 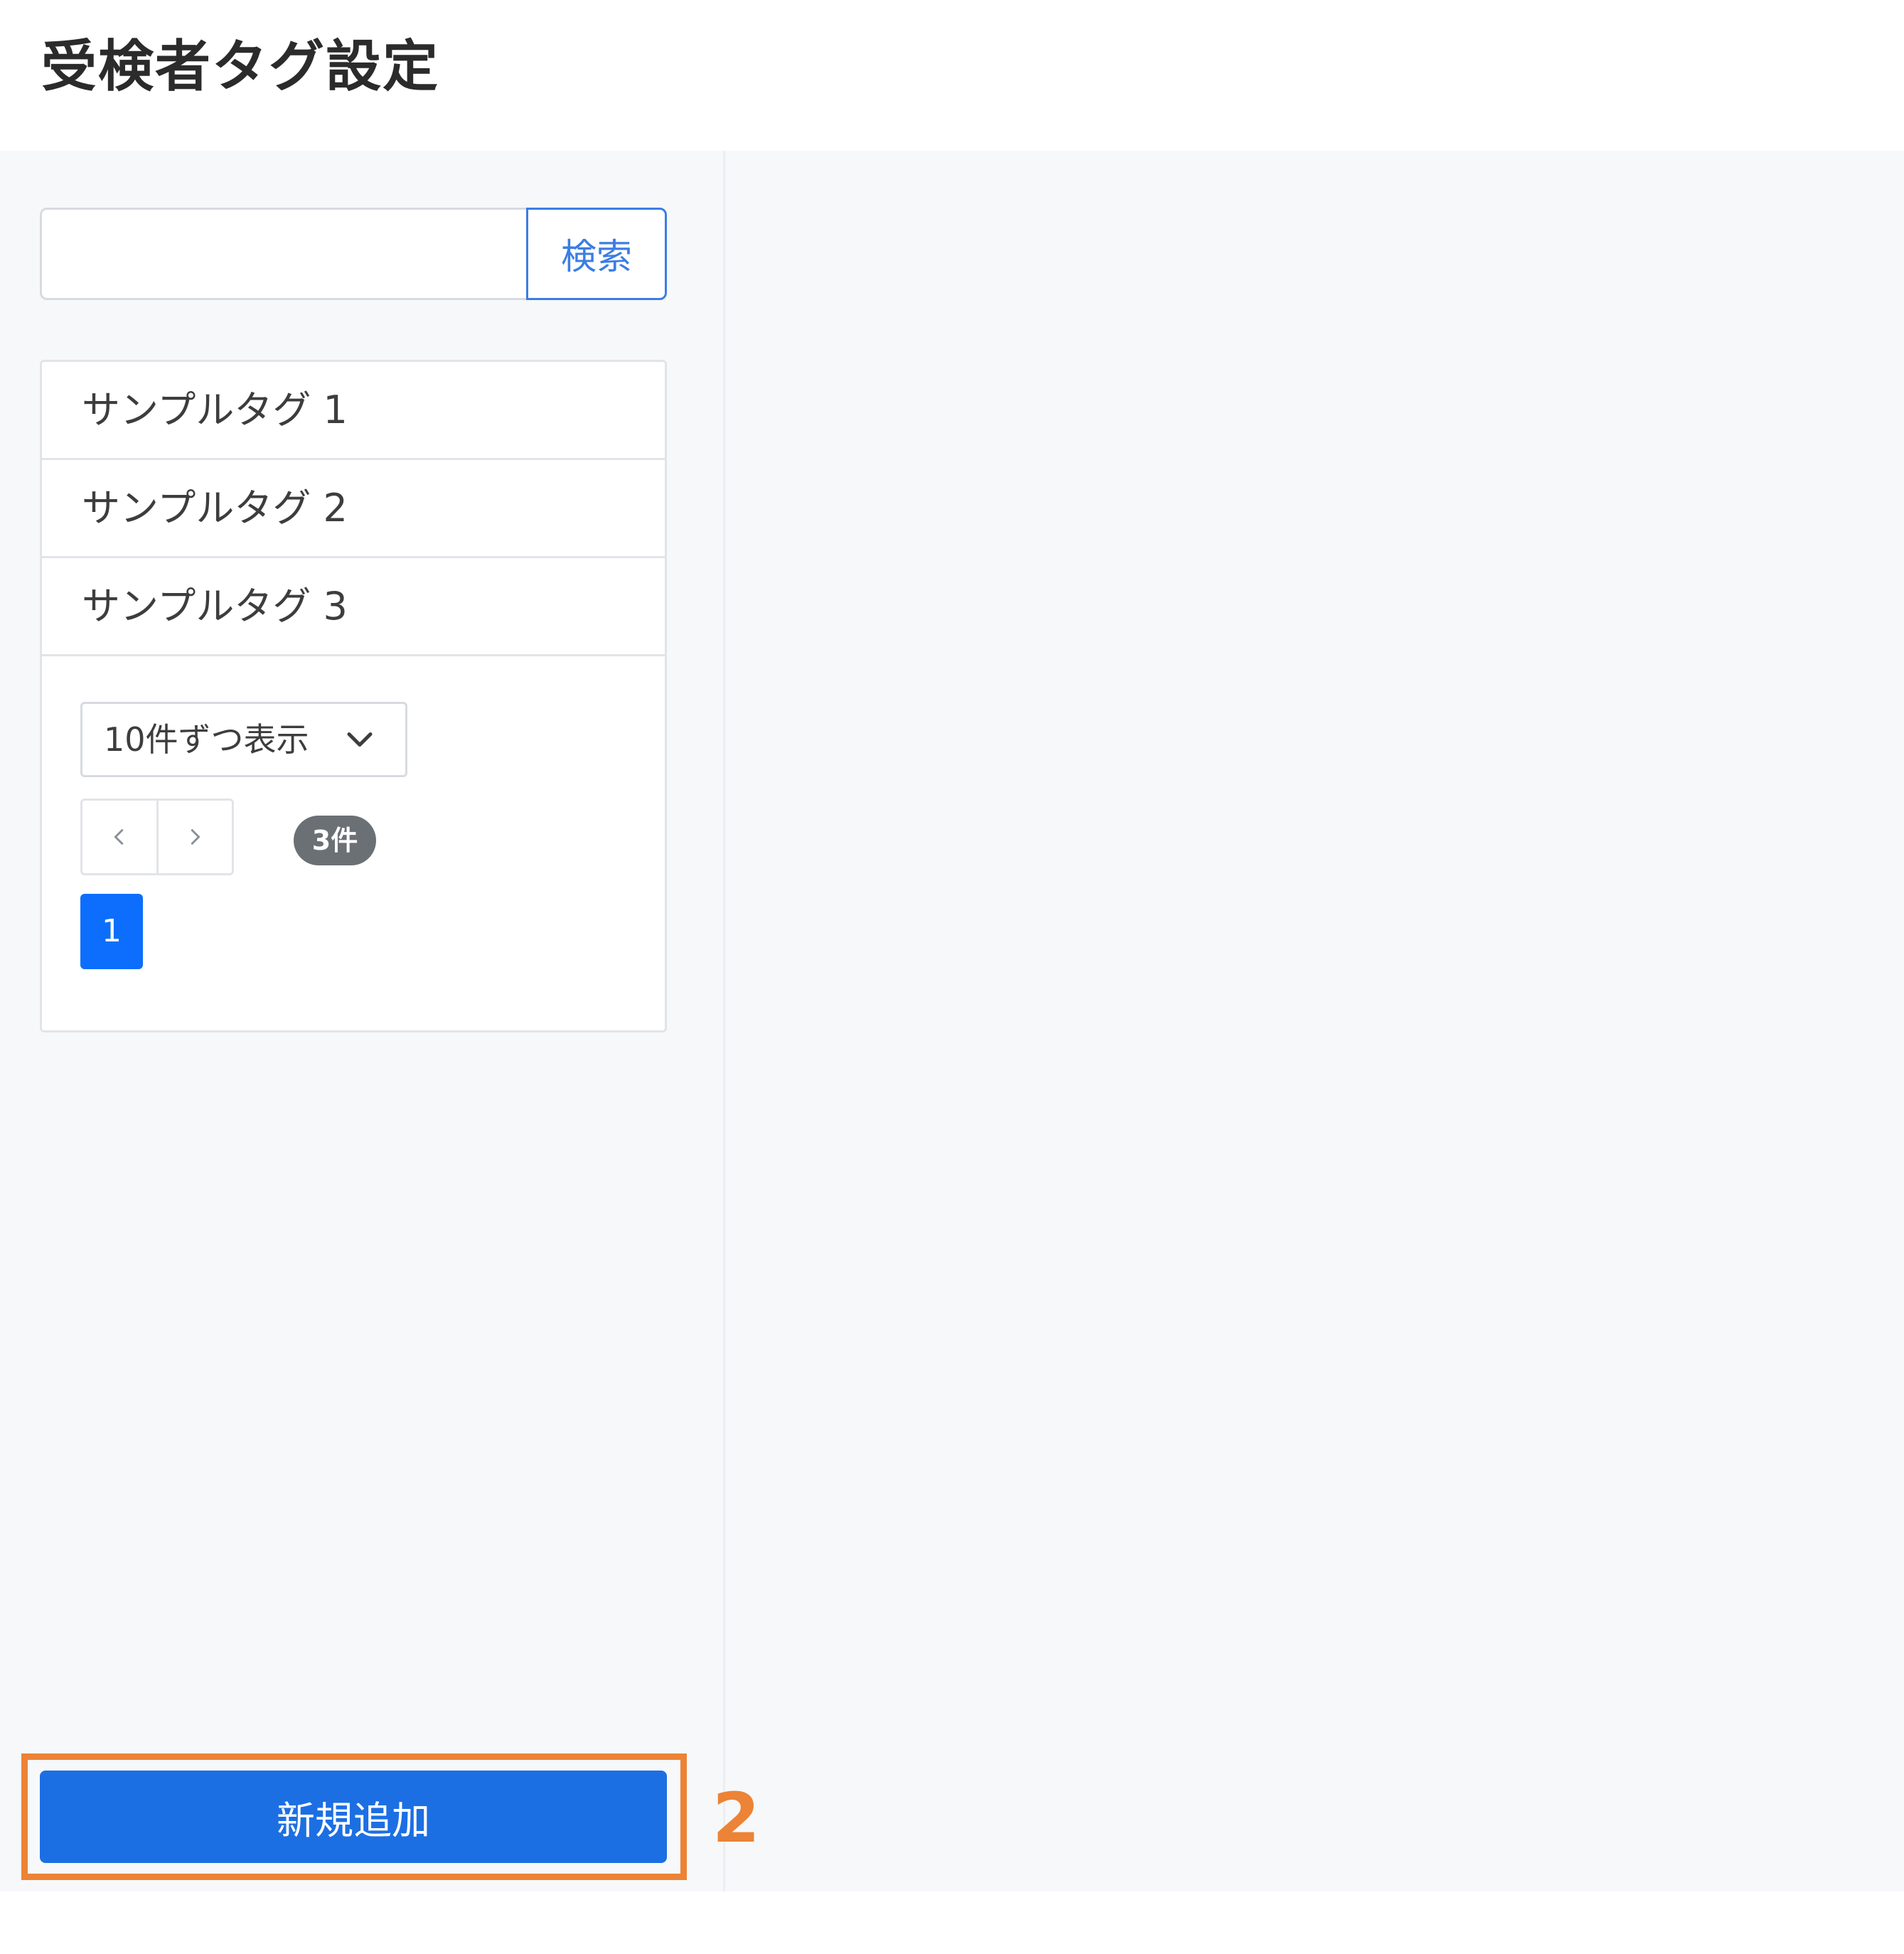 I want to click on prev-page-button, so click(x=119, y=837).